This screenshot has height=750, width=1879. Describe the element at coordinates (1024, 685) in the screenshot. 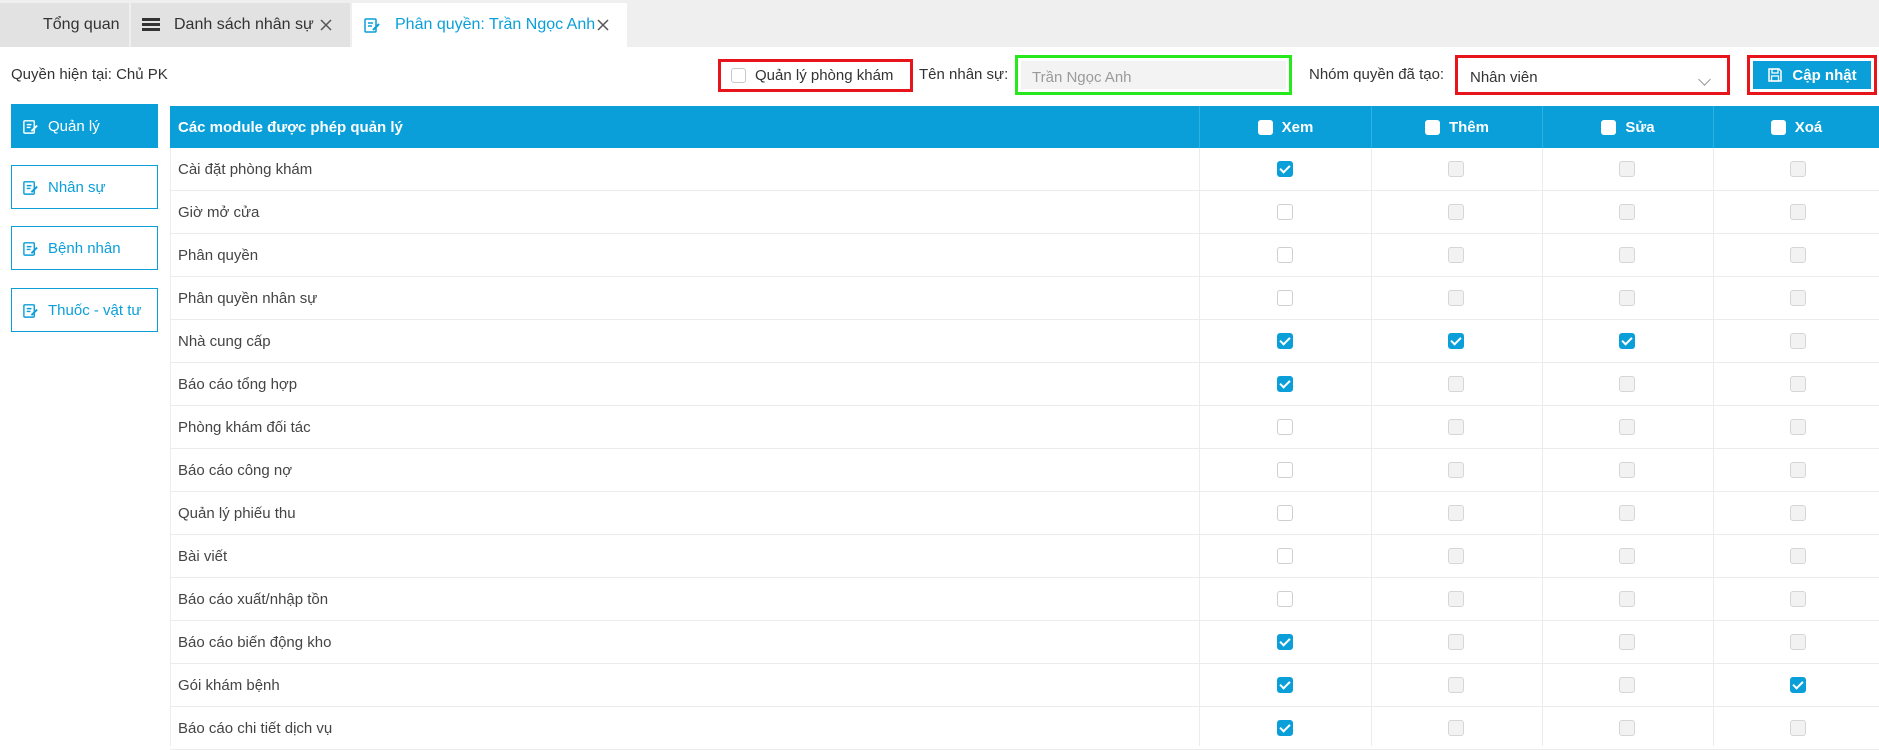

I see `table-row: Gói khám bệnh` at that location.